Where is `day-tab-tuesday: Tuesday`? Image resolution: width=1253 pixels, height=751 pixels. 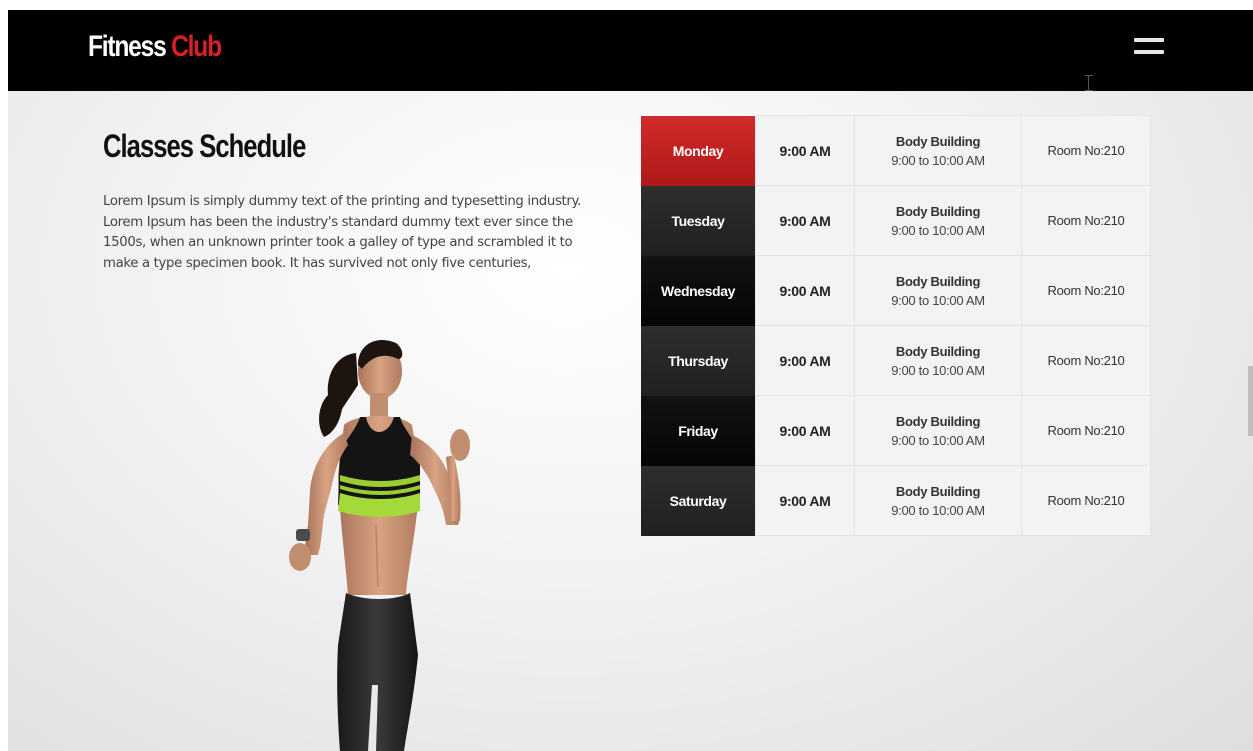
day-tab-tuesday: Tuesday is located at coordinates (698, 220).